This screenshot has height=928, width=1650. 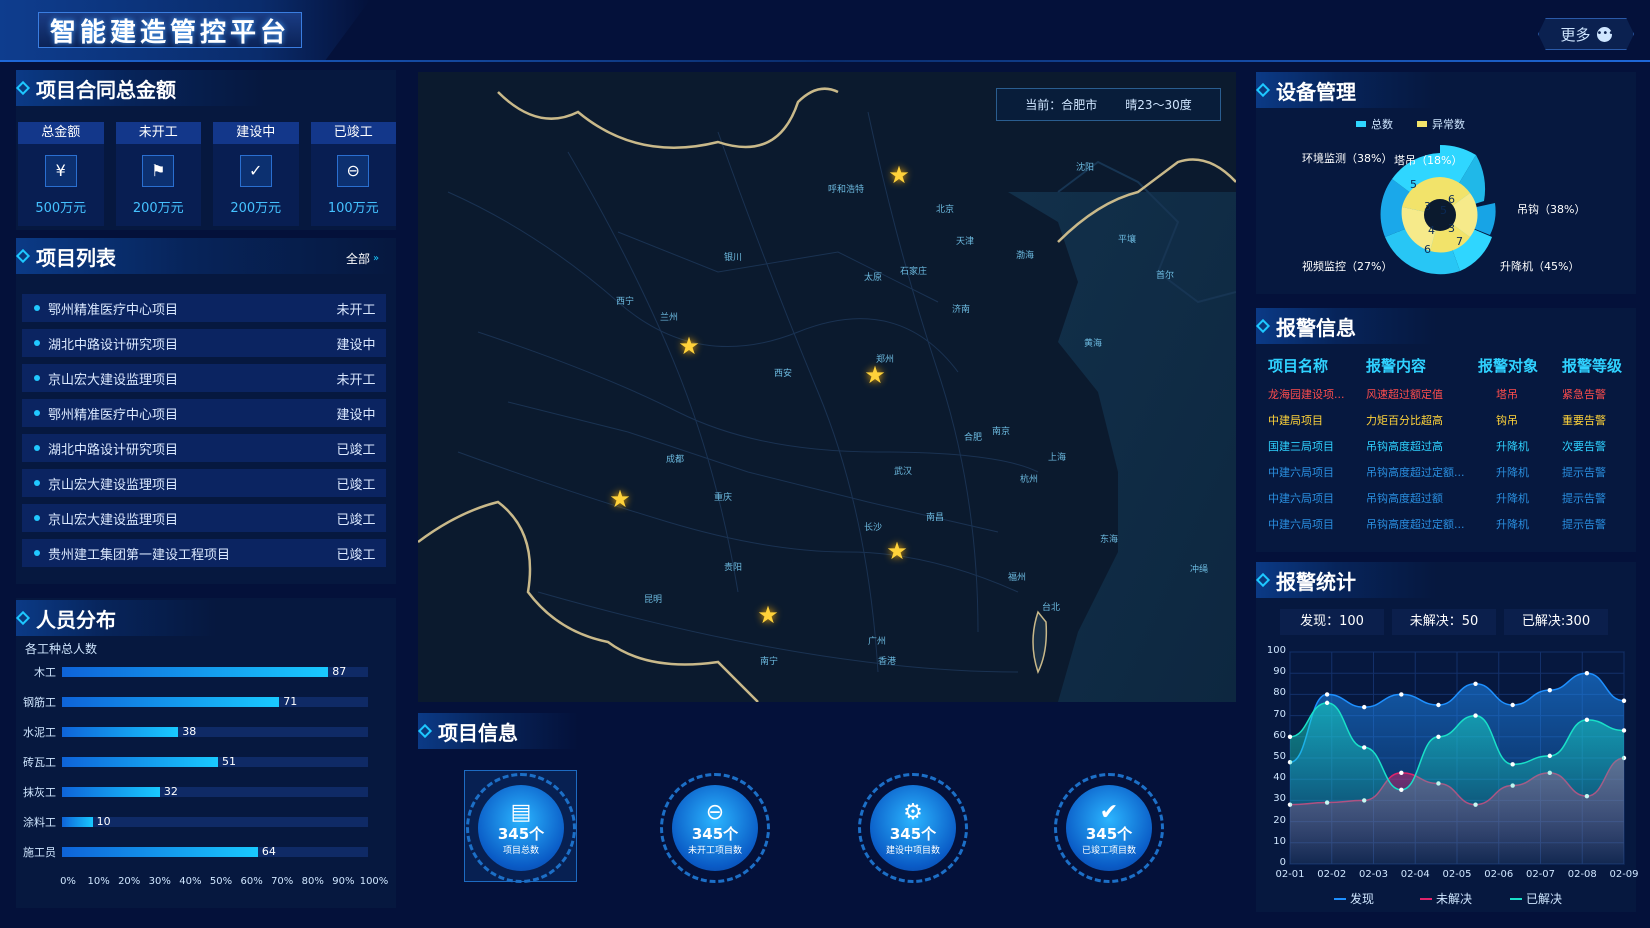 What do you see at coordinates (1575, 34) in the screenshot?
I see `more-label: 更多` at bounding box center [1575, 34].